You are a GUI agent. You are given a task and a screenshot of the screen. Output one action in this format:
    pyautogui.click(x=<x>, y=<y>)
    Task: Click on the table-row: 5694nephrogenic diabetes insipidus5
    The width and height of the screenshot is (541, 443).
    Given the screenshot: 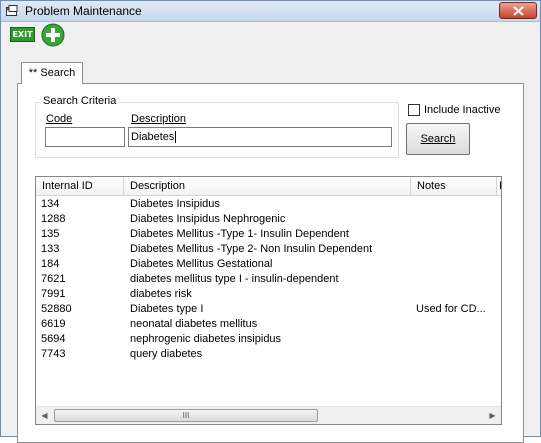 What is the action you would take?
    pyautogui.click(x=268, y=339)
    